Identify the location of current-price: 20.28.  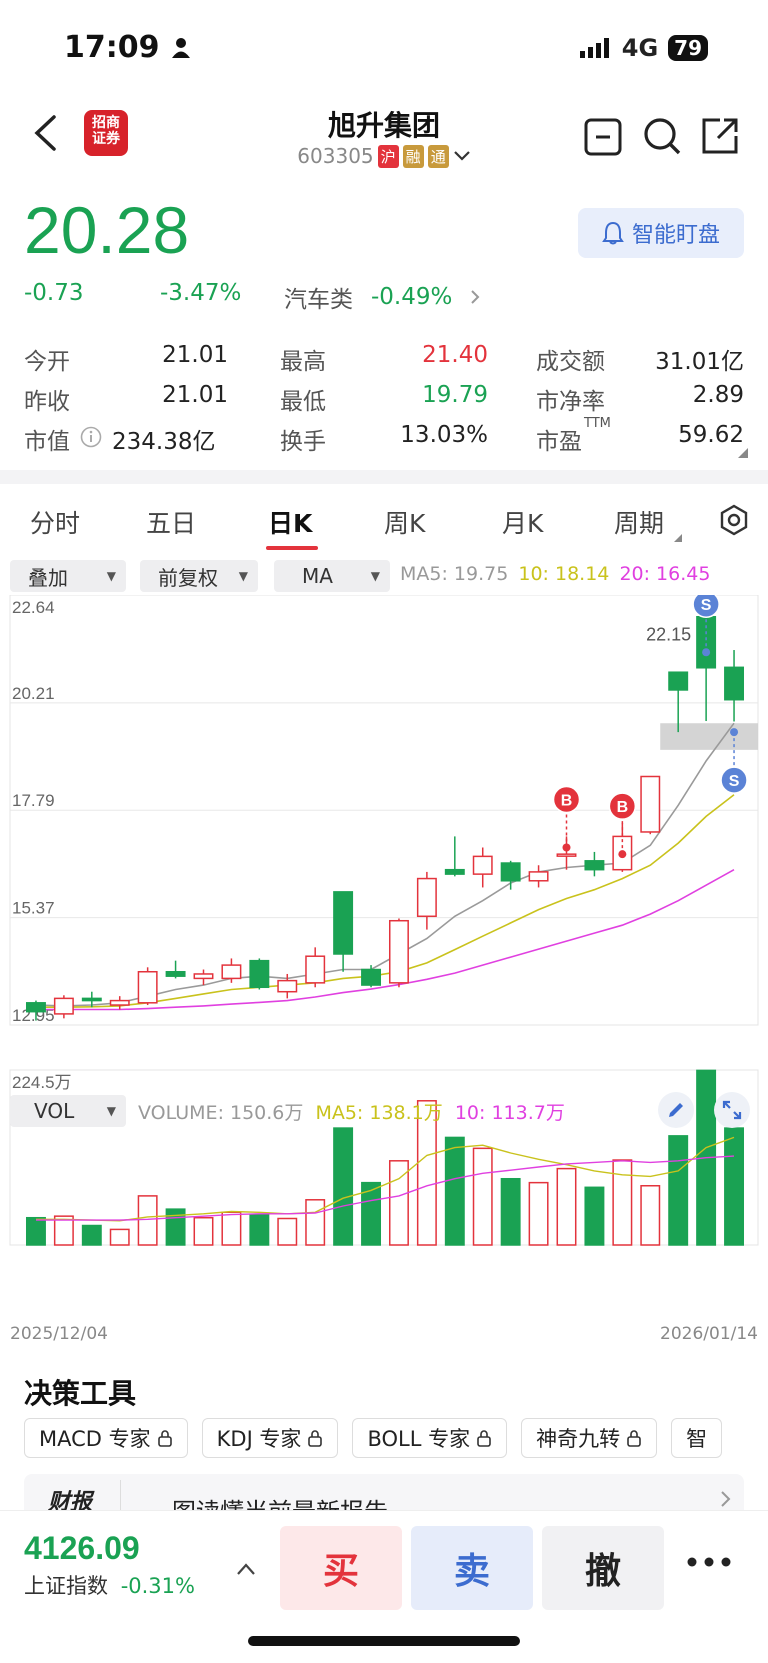
(107, 230).